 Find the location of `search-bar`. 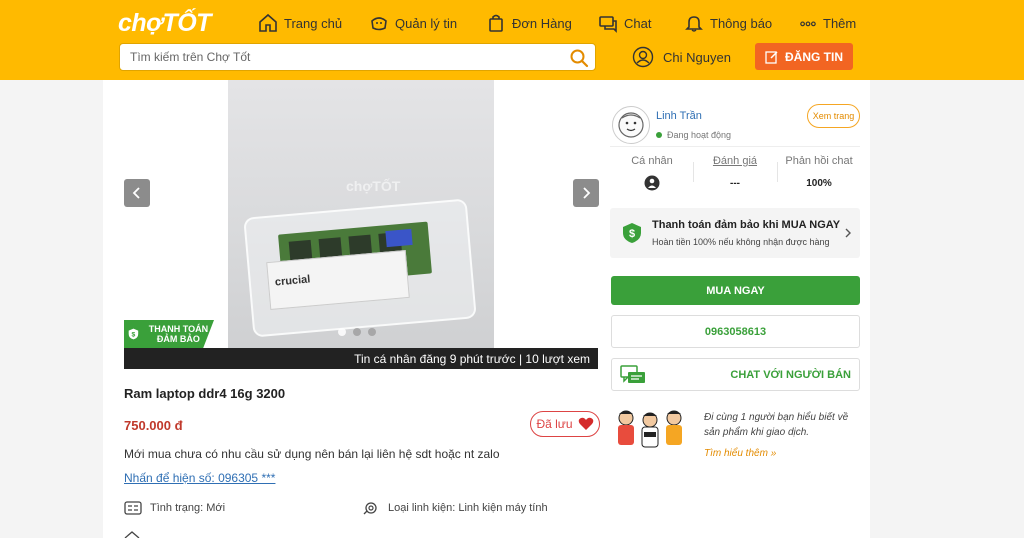

search-bar is located at coordinates (357, 57).